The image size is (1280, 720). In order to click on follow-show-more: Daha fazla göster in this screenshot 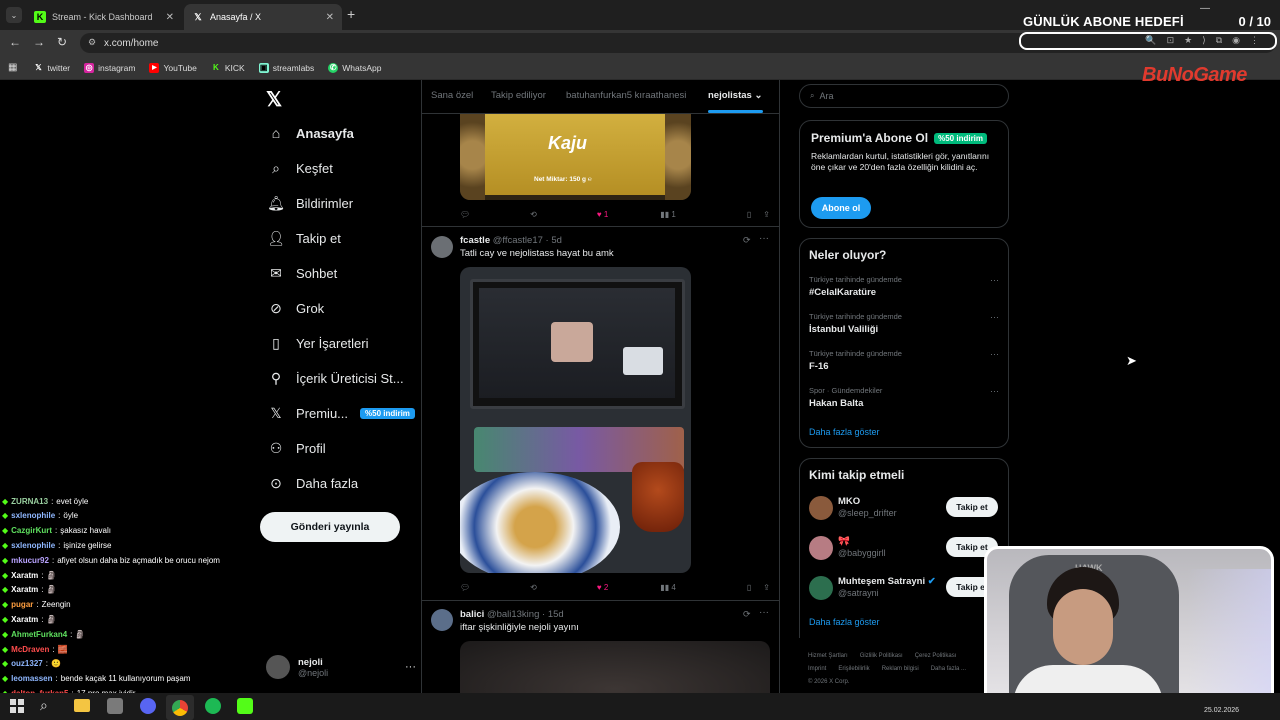, I will do `click(844, 622)`.